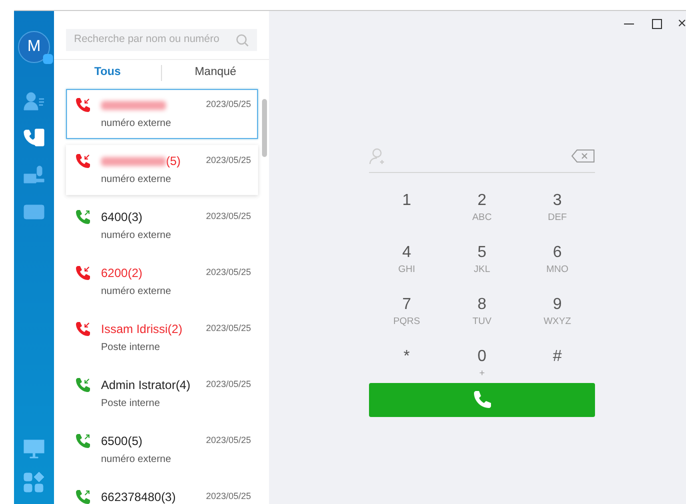 This screenshot has width=686, height=504. I want to click on scrollbar, so click(264, 128).